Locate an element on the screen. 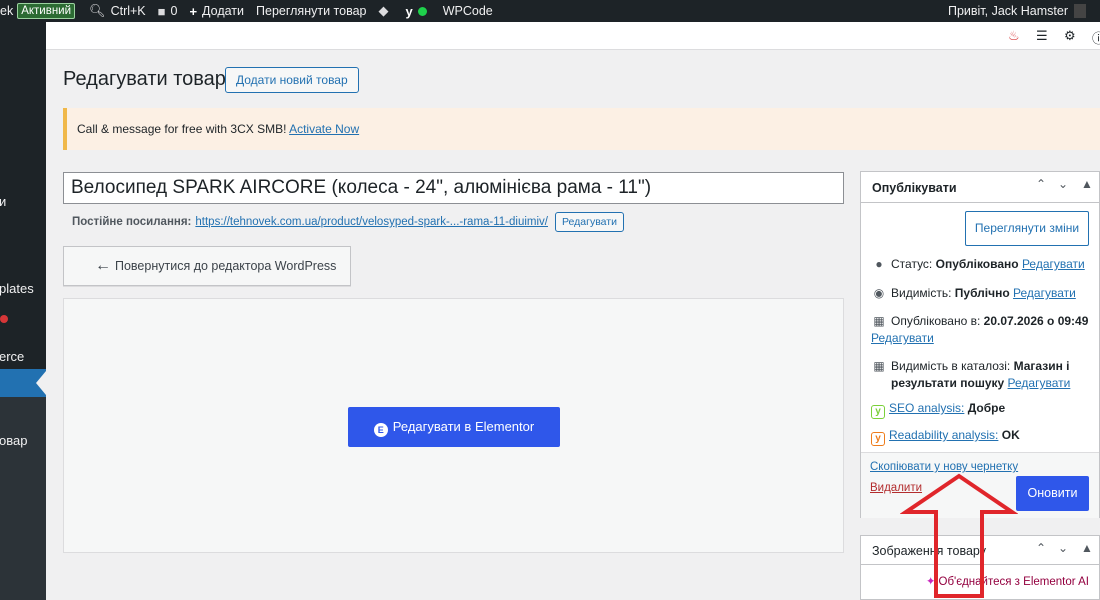 This screenshot has width=1100, height=600. back-to-wordpress-label: Повернутися до редактора WordPress is located at coordinates (226, 266).